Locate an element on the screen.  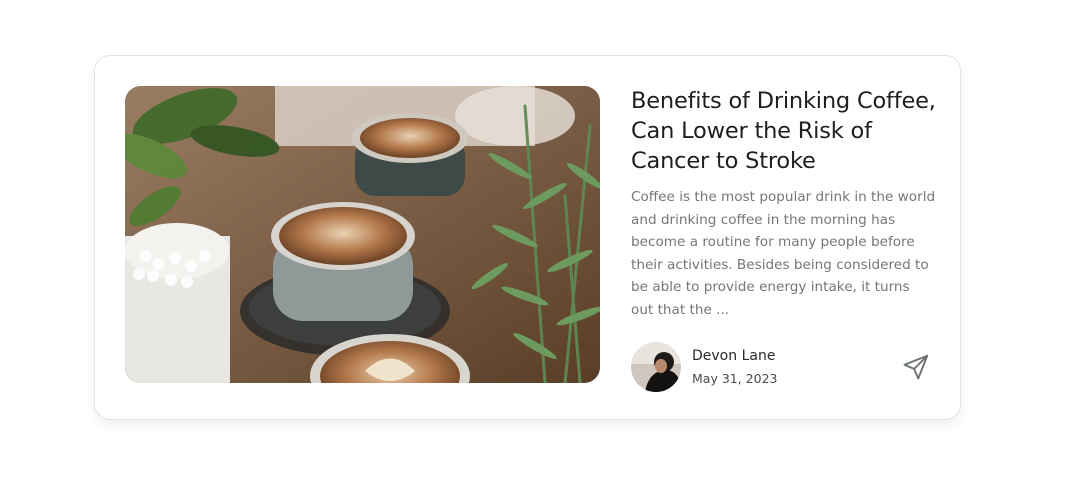
share-button is located at coordinates (916, 367).